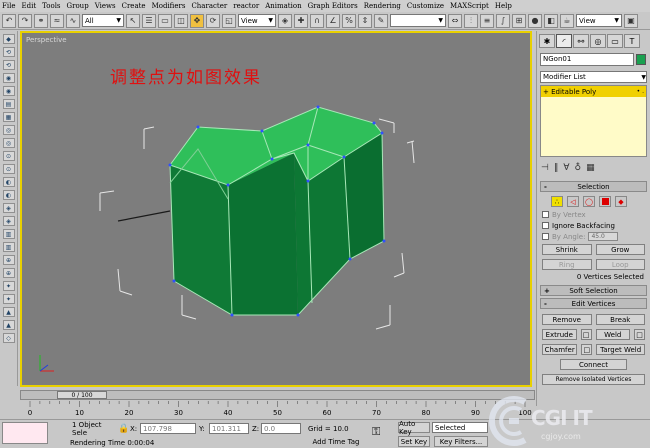 This screenshot has height=448, width=650. What do you see at coordinates (620, 319) in the screenshot?
I see `break-button: Break` at bounding box center [620, 319].